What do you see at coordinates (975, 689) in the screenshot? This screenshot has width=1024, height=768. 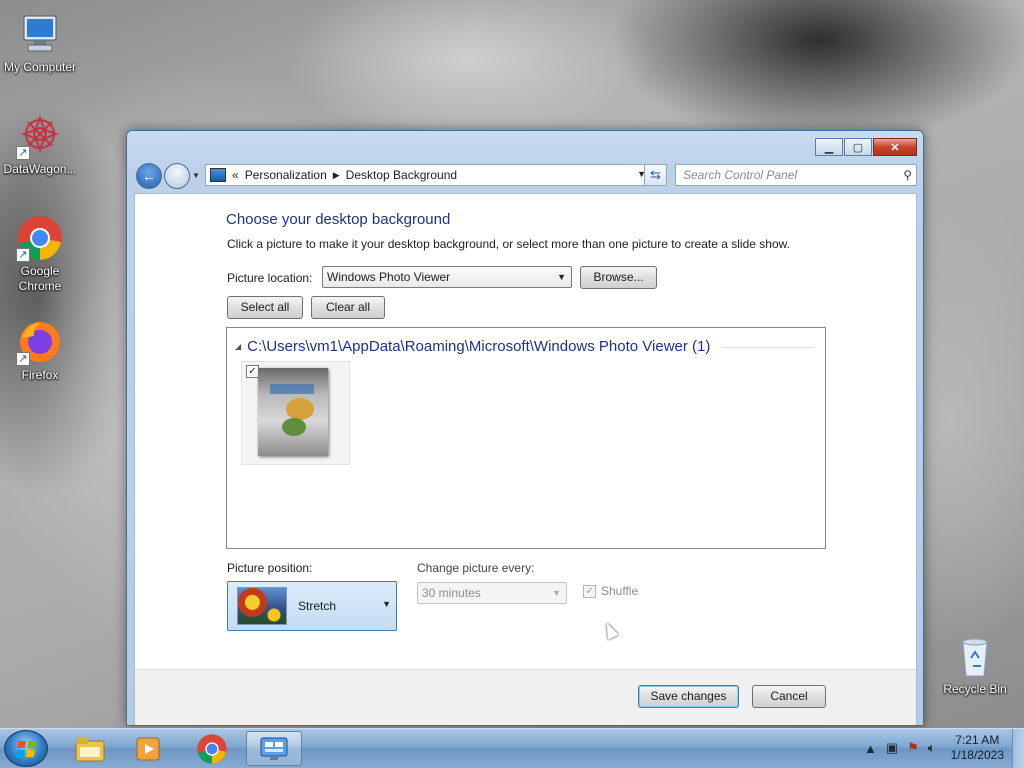 I see `desktop-icon-label: Recycle Bin` at bounding box center [975, 689].